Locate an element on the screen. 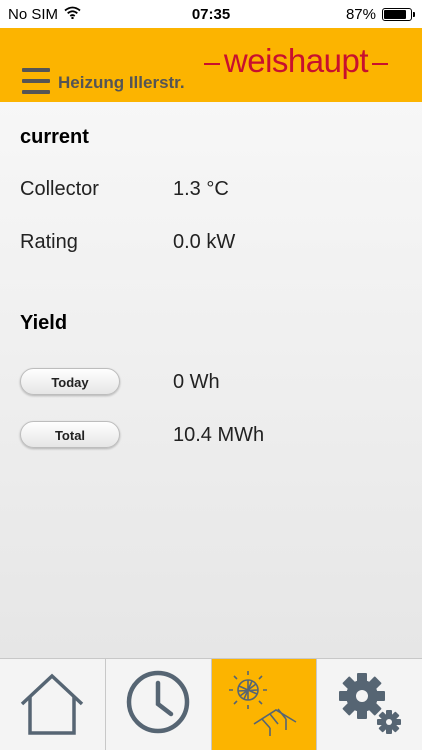 Image resolution: width=422 pixels, height=750 pixels. section-title-yield: Yield is located at coordinates (44, 323).